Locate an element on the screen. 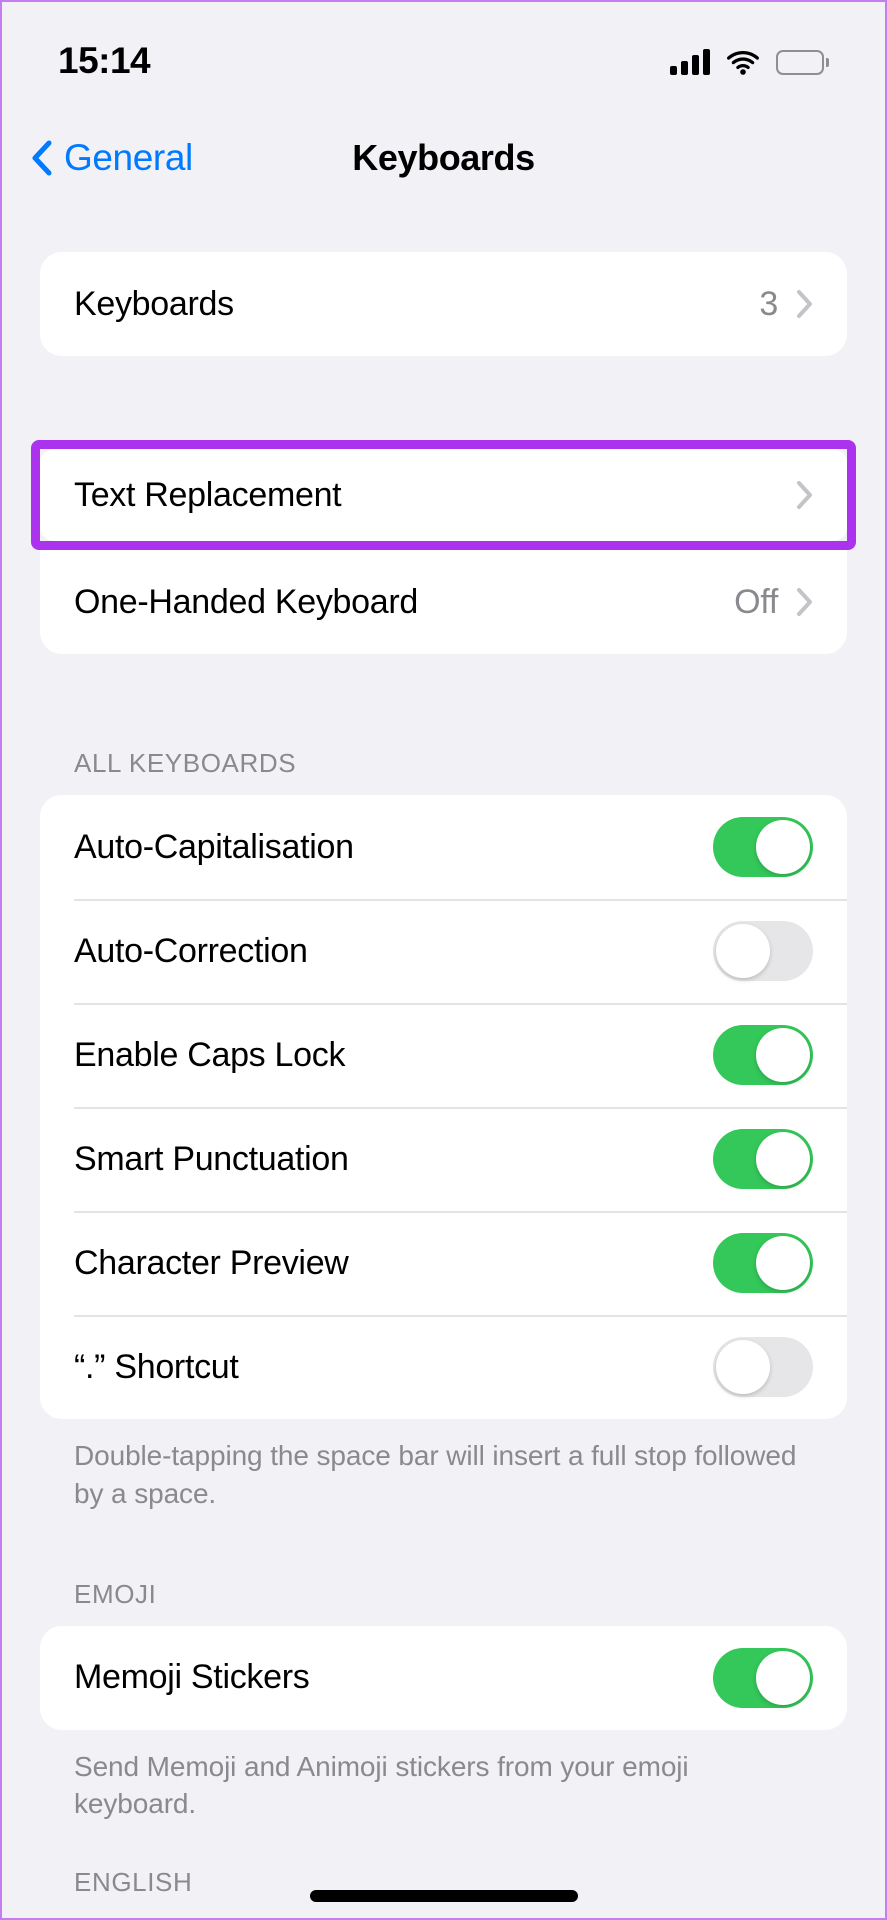 The height and width of the screenshot is (1920, 887). status-time: 15:14 is located at coordinates (104, 60).